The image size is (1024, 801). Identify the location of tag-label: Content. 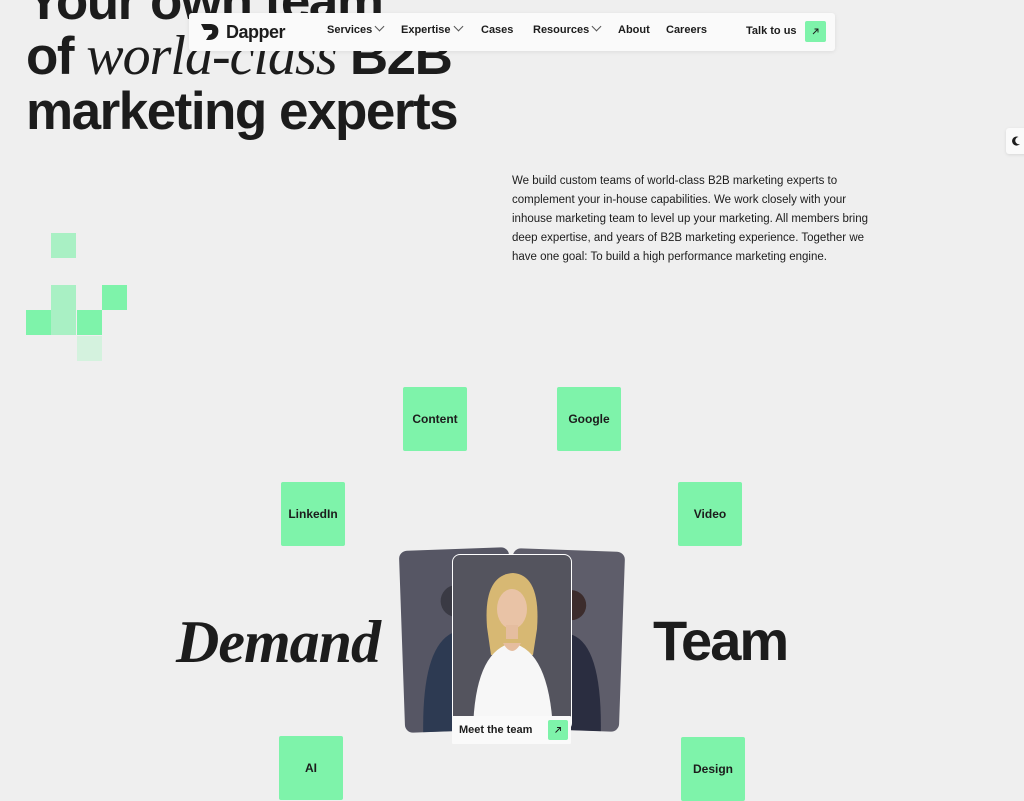
(435, 419).